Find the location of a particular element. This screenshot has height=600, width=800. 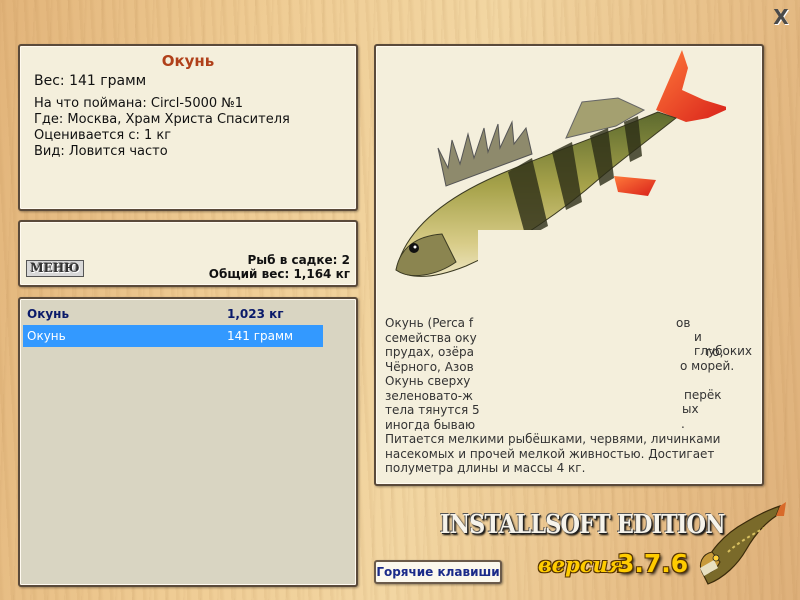

bait-info: На что поймана: Circl-5000 №1 is located at coordinates (139, 103).